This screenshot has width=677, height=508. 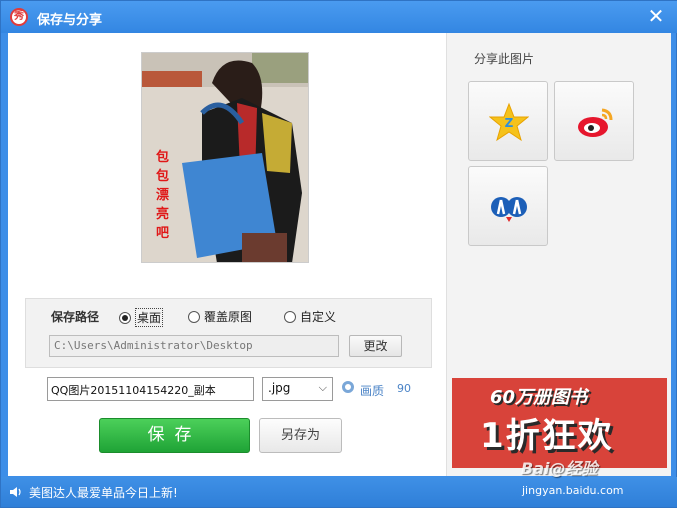 What do you see at coordinates (150, 389) in the screenshot?
I see `filename-input: QQ图片20151104154220_副本` at bounding box center [150, 389].